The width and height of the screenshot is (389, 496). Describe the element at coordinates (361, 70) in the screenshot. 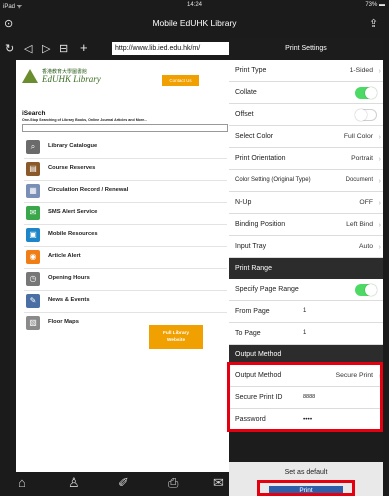

I see `row-value: 1-Sided` at that location.